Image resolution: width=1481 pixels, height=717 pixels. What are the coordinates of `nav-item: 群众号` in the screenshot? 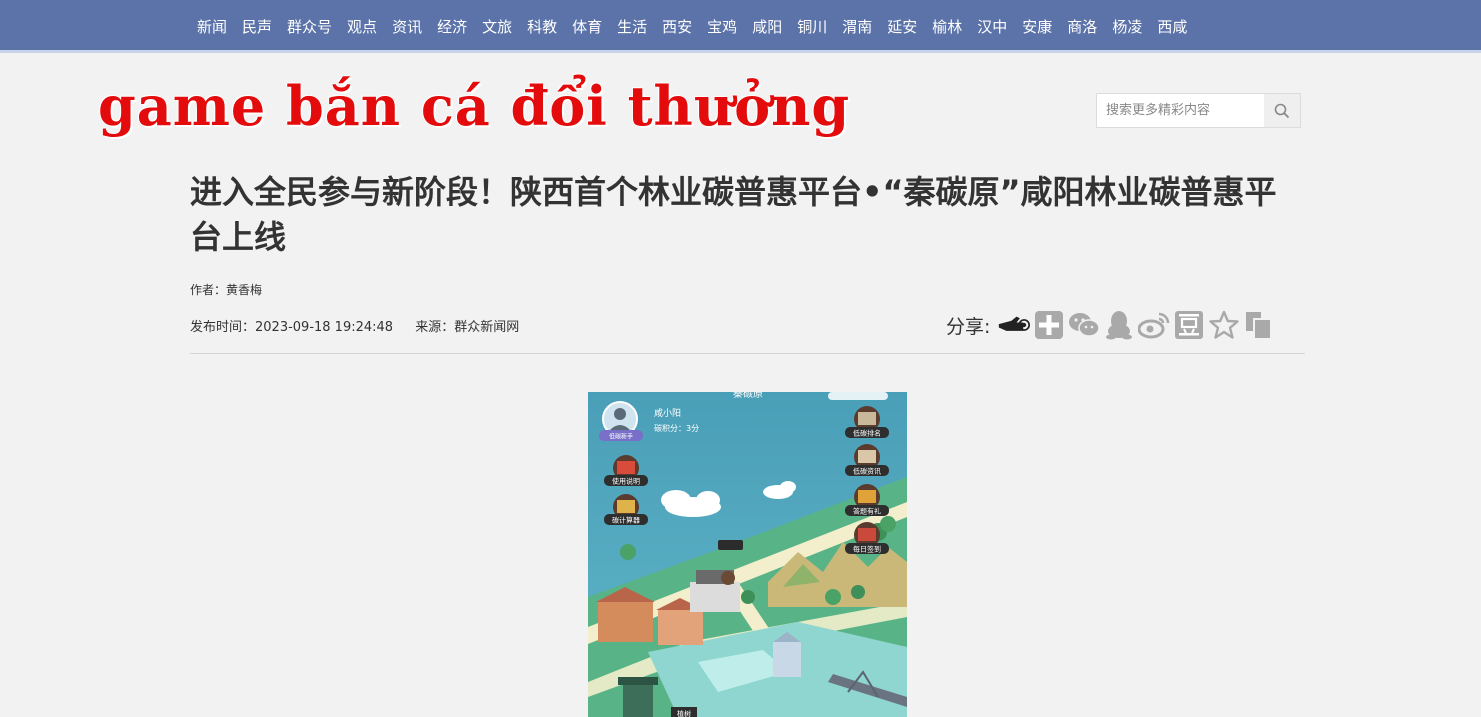 It's located at (309, 26).